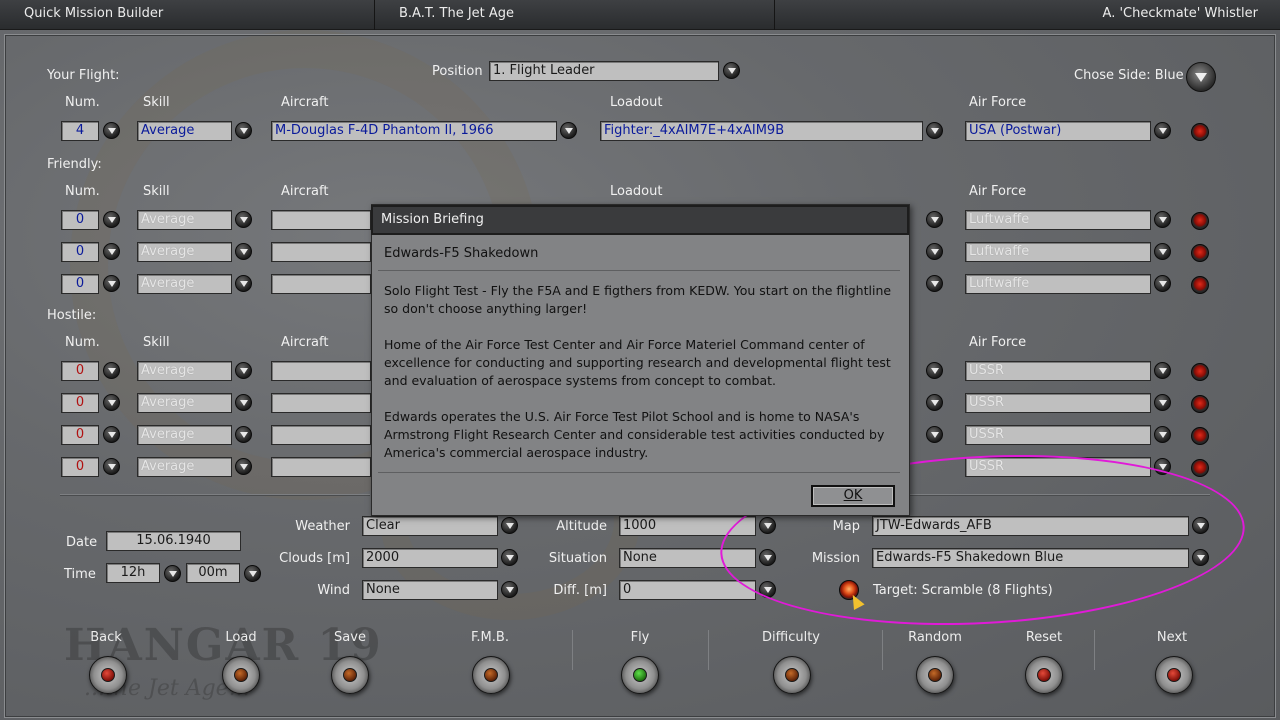 This screenshot has height=720, width=1280. Describe the element at coordinates (934, 130) in the screenshot. I see `your-flight-loadout-dropdown-icon` at that location.